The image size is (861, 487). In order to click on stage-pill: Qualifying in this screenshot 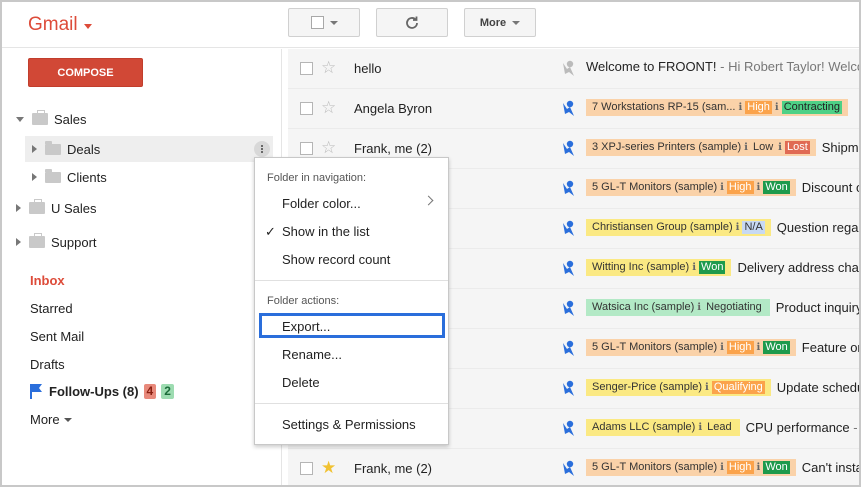, I will do `click(738, 387)`.